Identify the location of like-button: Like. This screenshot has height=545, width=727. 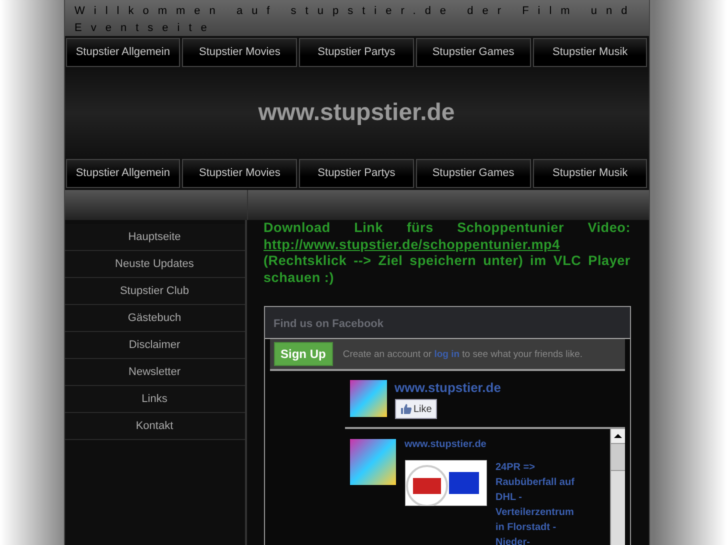
(415, 409).